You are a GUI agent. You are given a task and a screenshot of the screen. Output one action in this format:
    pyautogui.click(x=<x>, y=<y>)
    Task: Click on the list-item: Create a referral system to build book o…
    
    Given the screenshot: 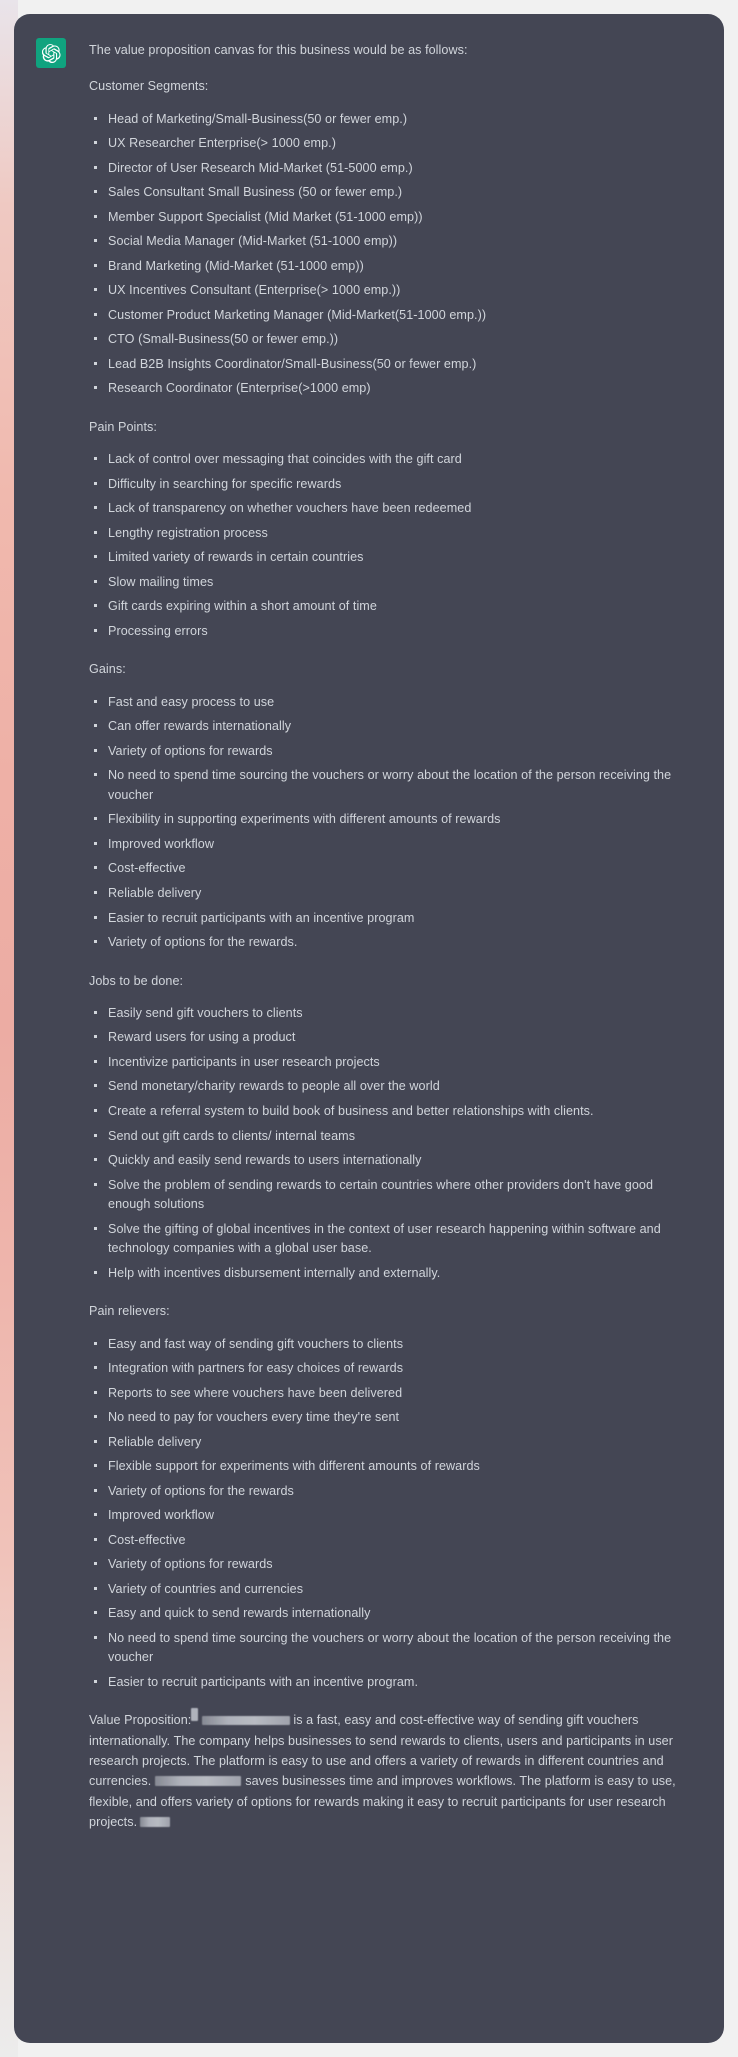 What is the action you would take?
    pyautogui.click(x=393, y=1112)
    